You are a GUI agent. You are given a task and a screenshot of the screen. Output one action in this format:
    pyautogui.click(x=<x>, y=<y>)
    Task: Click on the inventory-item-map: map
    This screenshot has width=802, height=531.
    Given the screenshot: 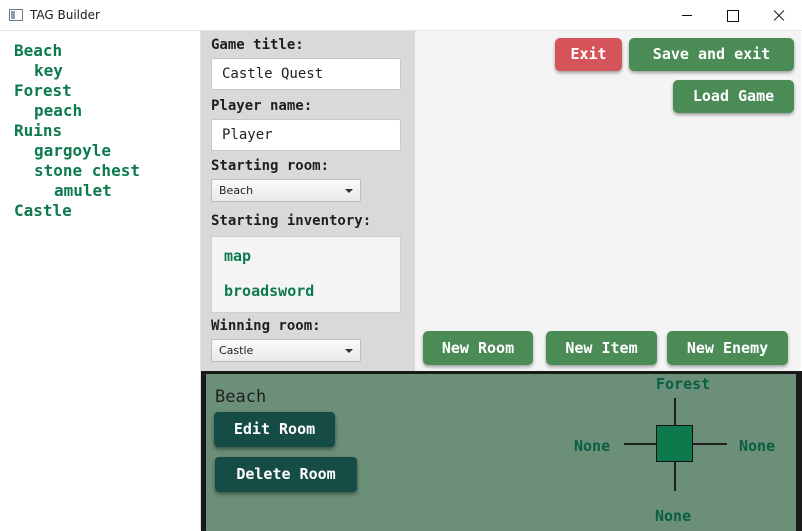 What is the action you would take?
    pyautogui.click(x=237, y=256)
    